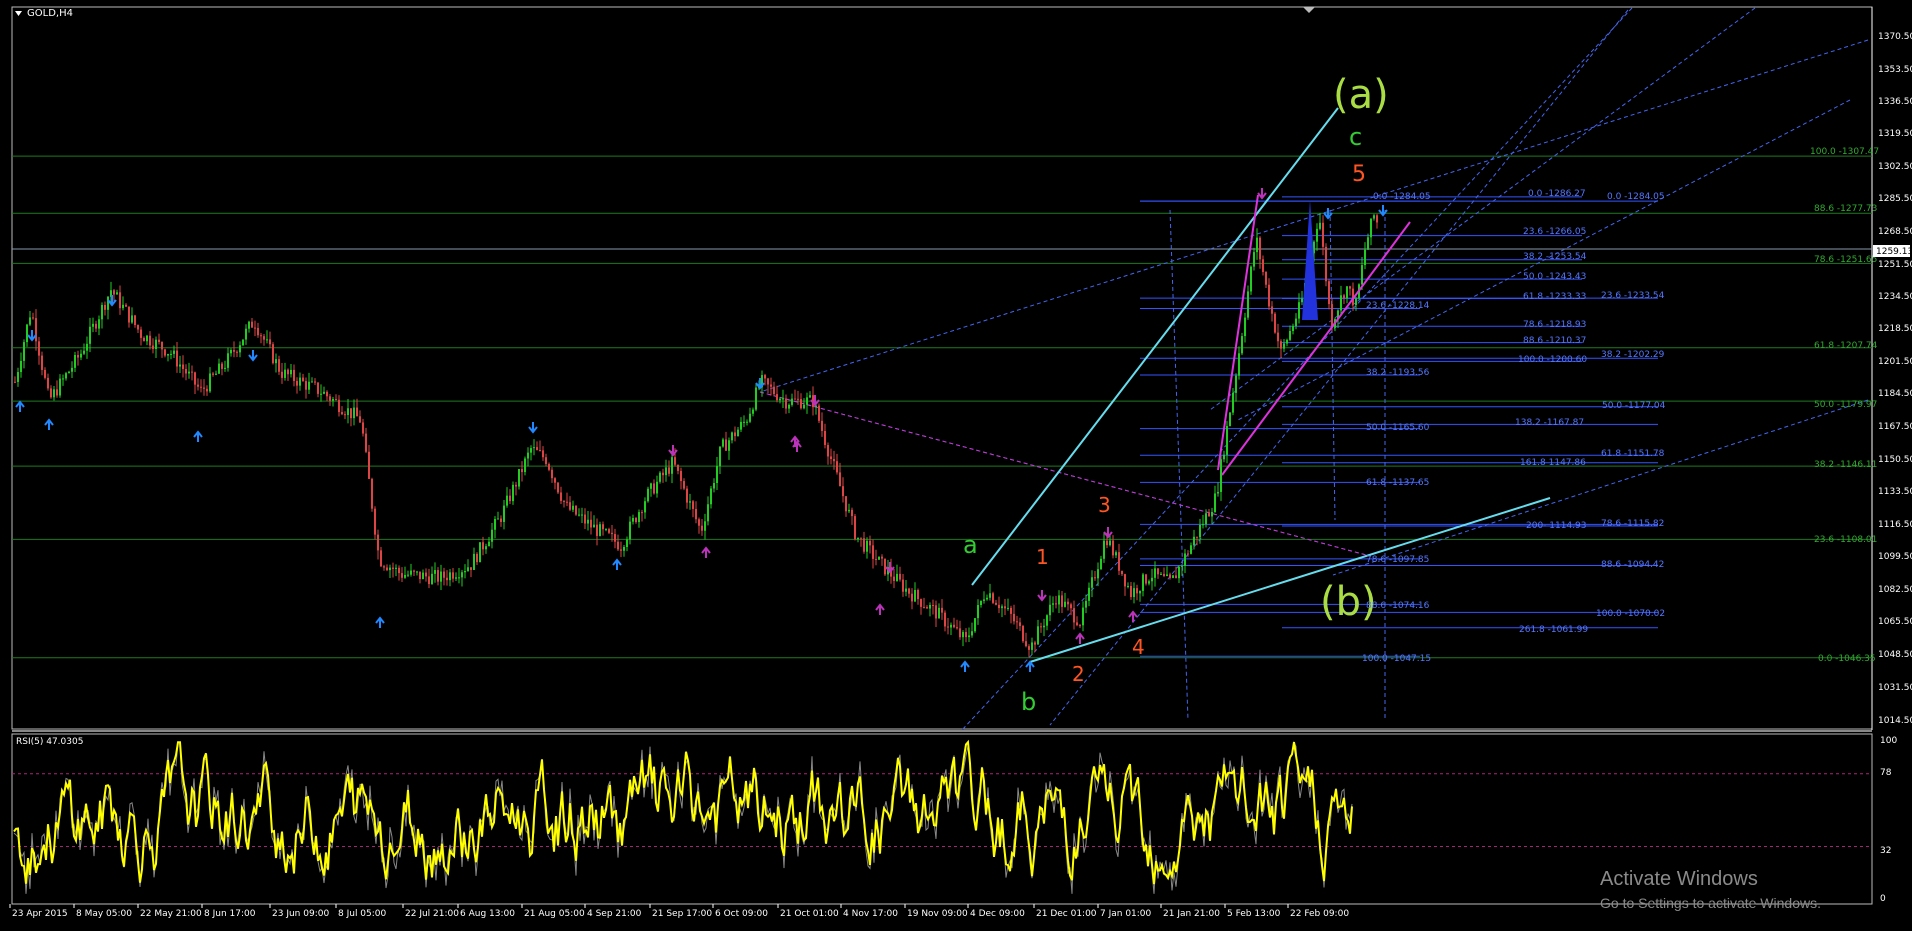 The image size is (1912, 931). What do you see at coordinates (18, 13) in the screenshot?
I see `triangle-down-icon` at bounding box center [18, 13].